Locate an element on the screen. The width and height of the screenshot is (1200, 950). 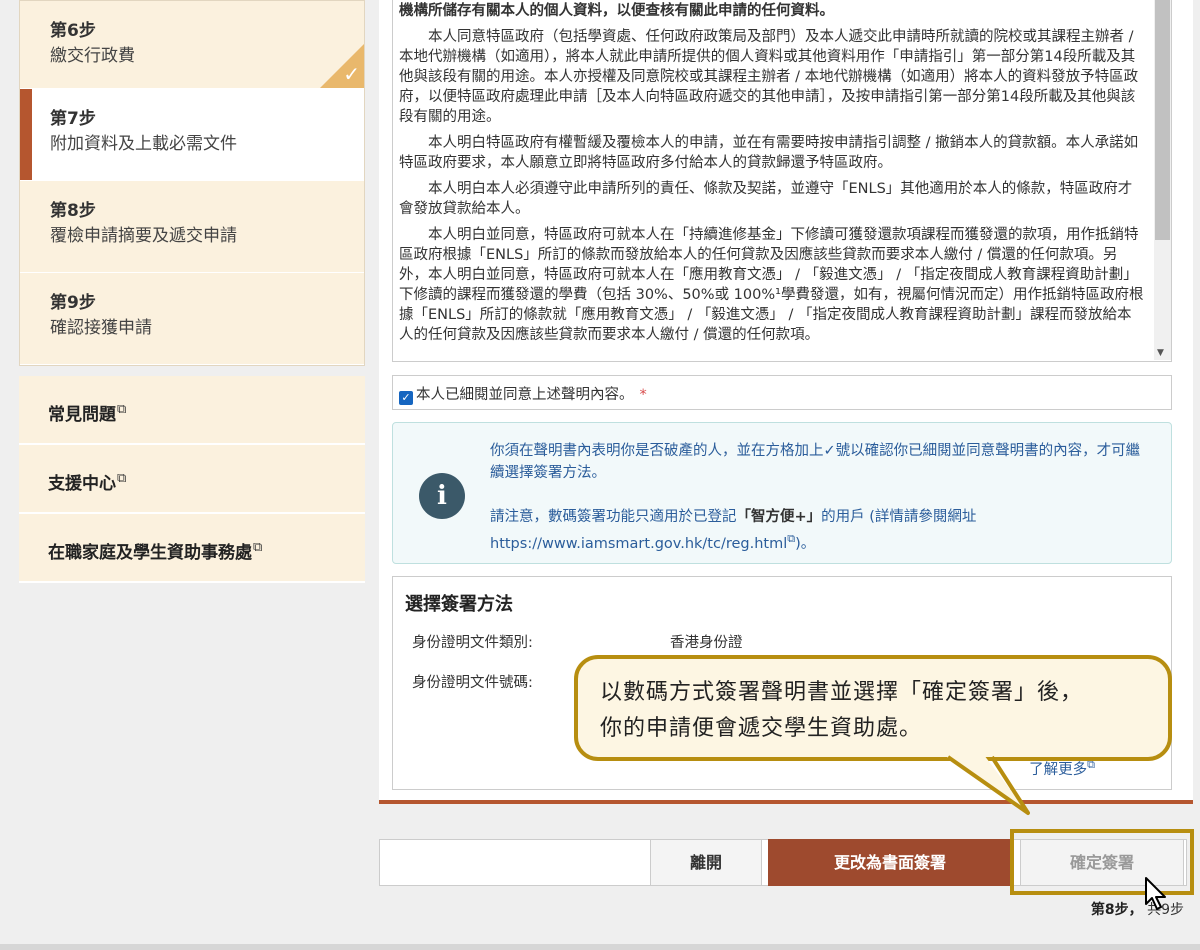
check-icon: ✓ is located at coordinates (351, 74).